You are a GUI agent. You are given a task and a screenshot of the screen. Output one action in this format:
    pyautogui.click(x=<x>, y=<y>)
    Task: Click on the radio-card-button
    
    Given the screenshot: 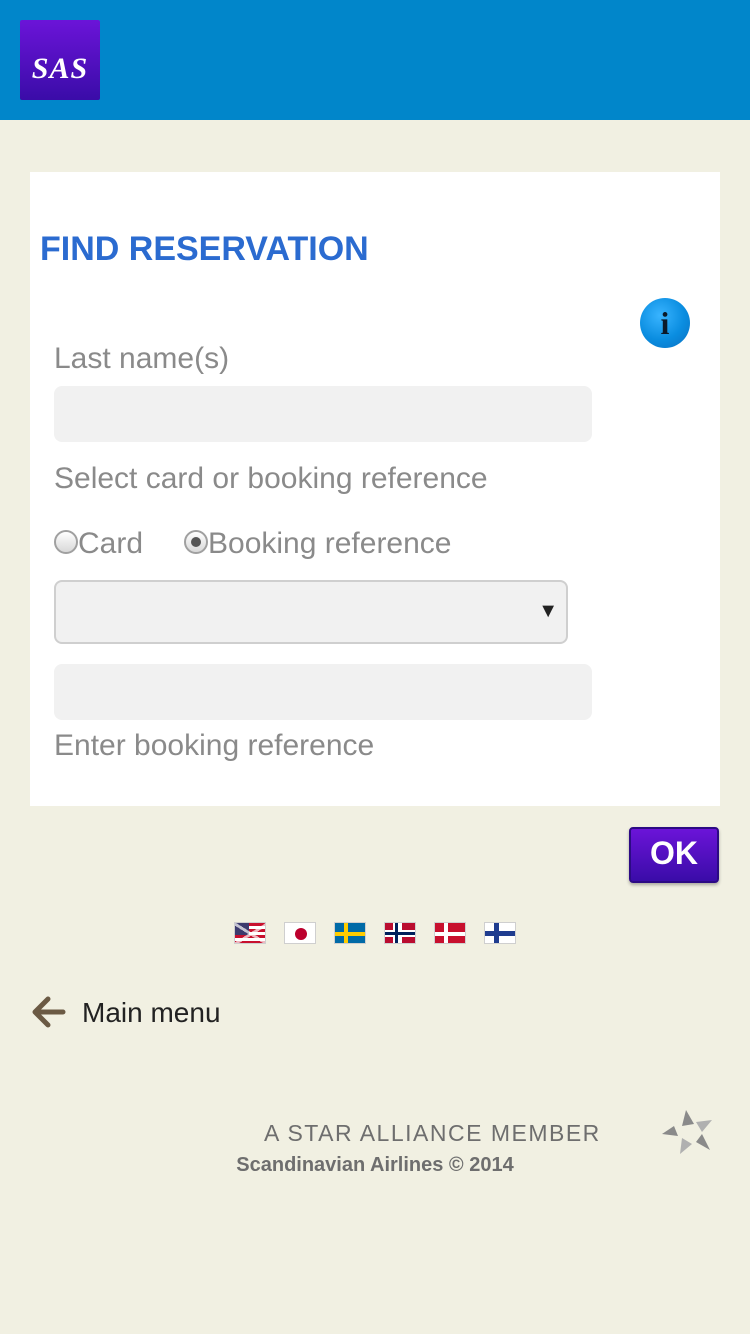 What is the action you would take?
    pyautogui.click(x=66, y=542)
    